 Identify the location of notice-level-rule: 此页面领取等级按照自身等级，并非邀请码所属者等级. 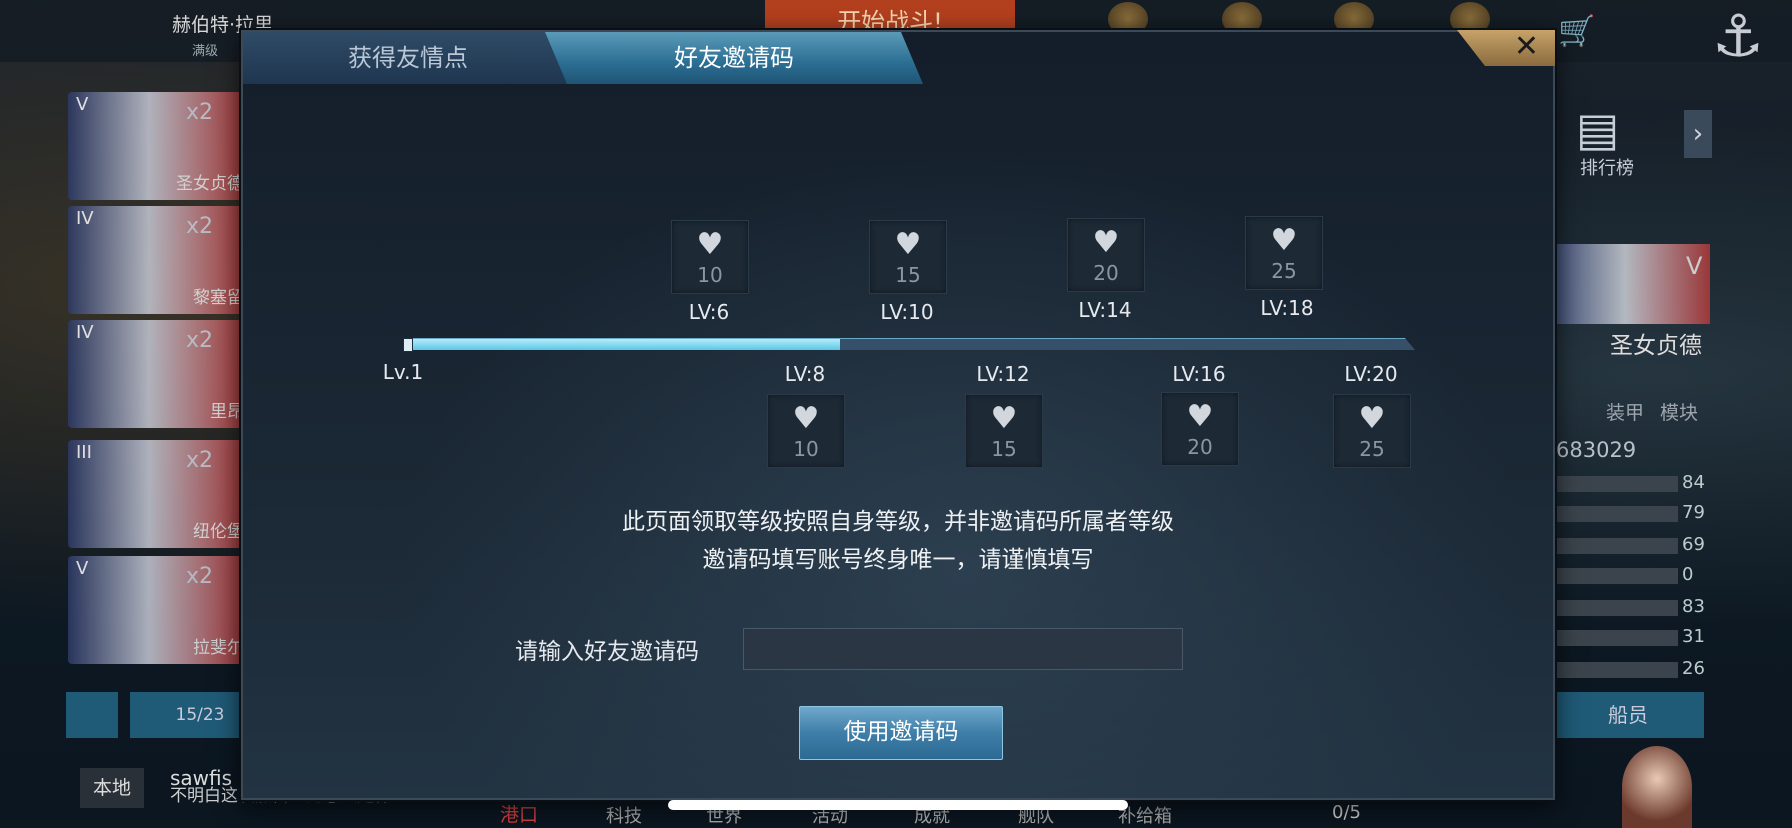
(898, 522).